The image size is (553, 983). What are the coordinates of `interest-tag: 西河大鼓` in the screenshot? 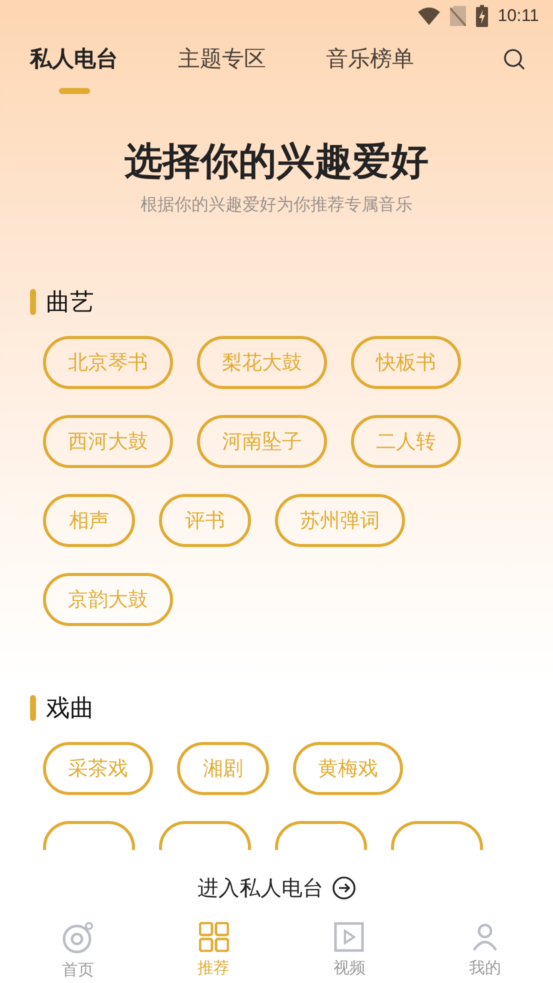 It's located at (108, 441).